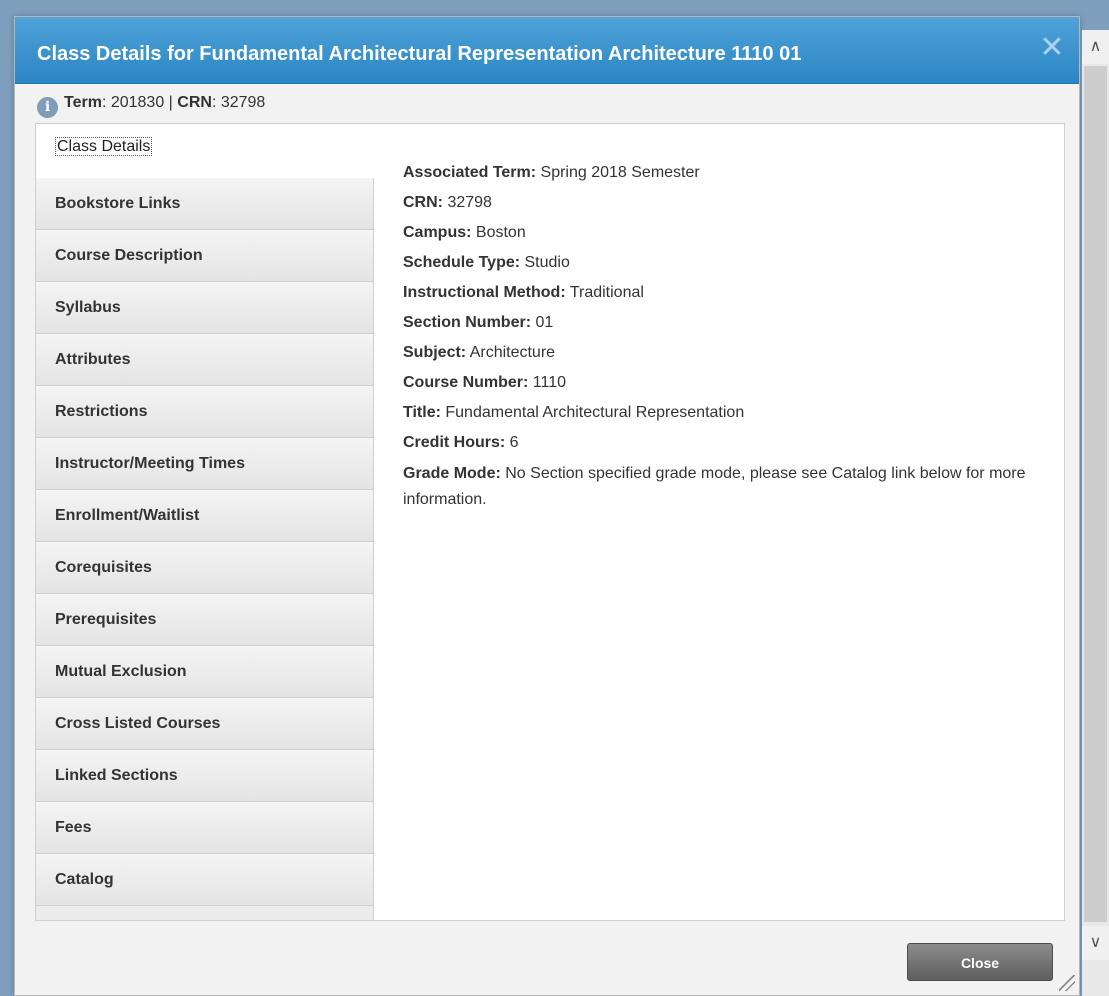 This screenshot has width=1109, height=996. Describe the element at coordinates (1095, 47) in the screenshot. I see `scroll-up-icon: ∧` at that location.